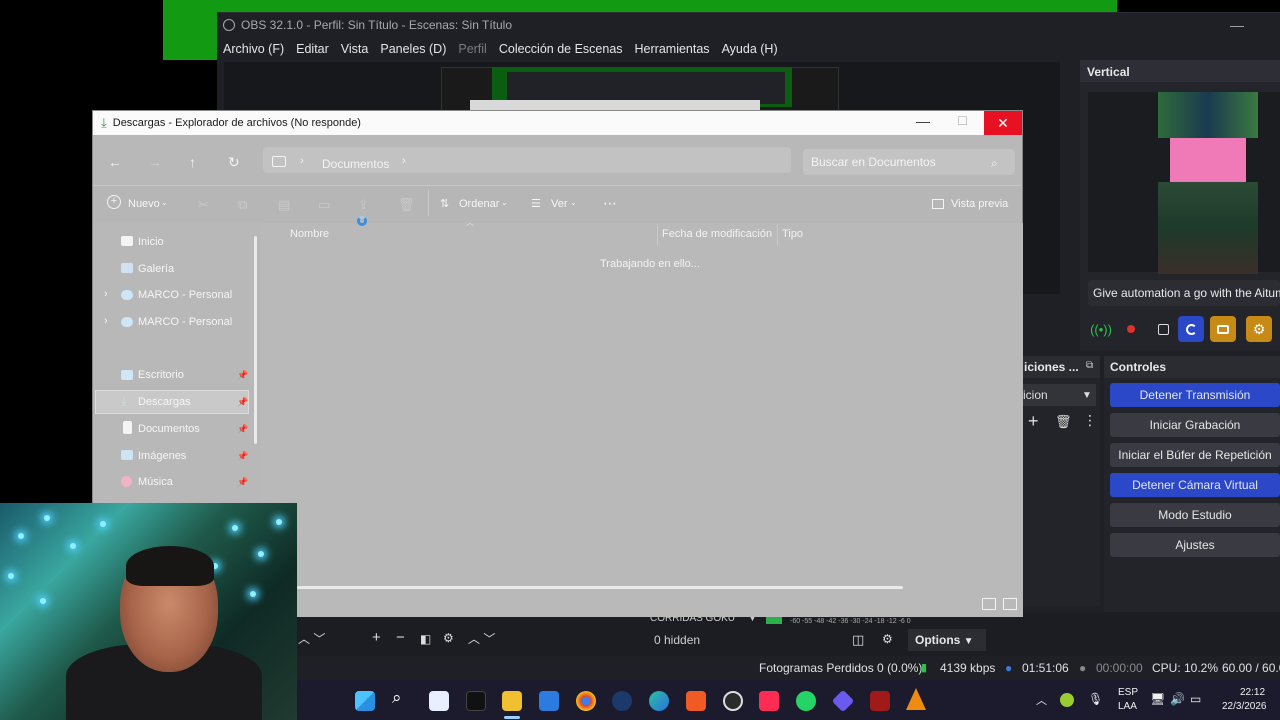 The width and height of the screenshot is (1280, 720). Describe the element at coordinates (397, 698) in the screenshot. I see `search-icon: ⌕` at that location.